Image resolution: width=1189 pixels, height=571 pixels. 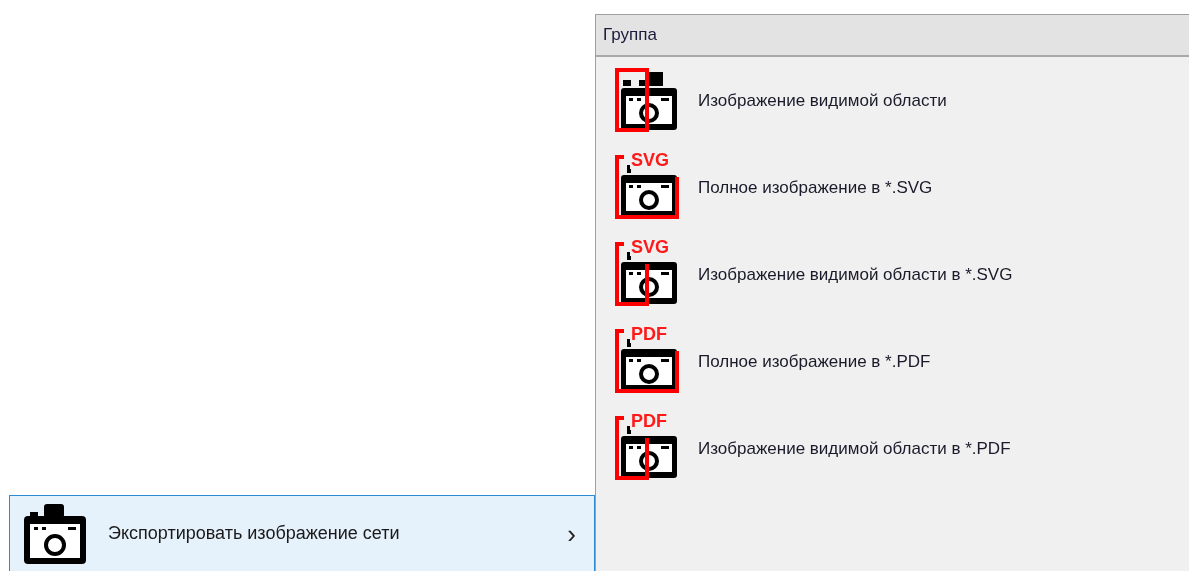 I want to click on submenu-item: Изображение видимой области, so click(x=892, y=100).